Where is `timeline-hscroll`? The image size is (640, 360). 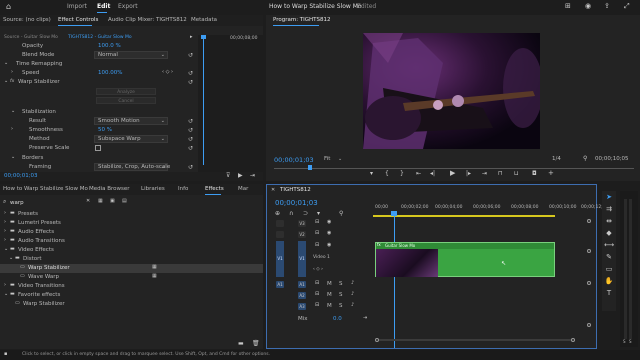 timeline-hscroll is located at coordinates (475, 340).